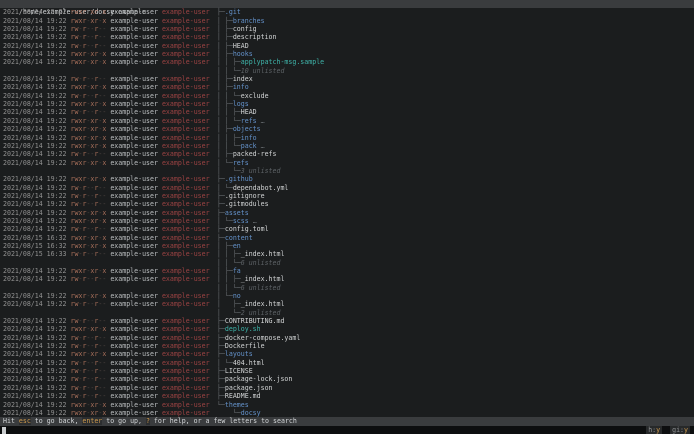 Image resolution: width=694 pixels, height=434 pixels. Describe the element at coordinates (251, 413) in the screenshot. I see `entry-name: docsy` at that location.